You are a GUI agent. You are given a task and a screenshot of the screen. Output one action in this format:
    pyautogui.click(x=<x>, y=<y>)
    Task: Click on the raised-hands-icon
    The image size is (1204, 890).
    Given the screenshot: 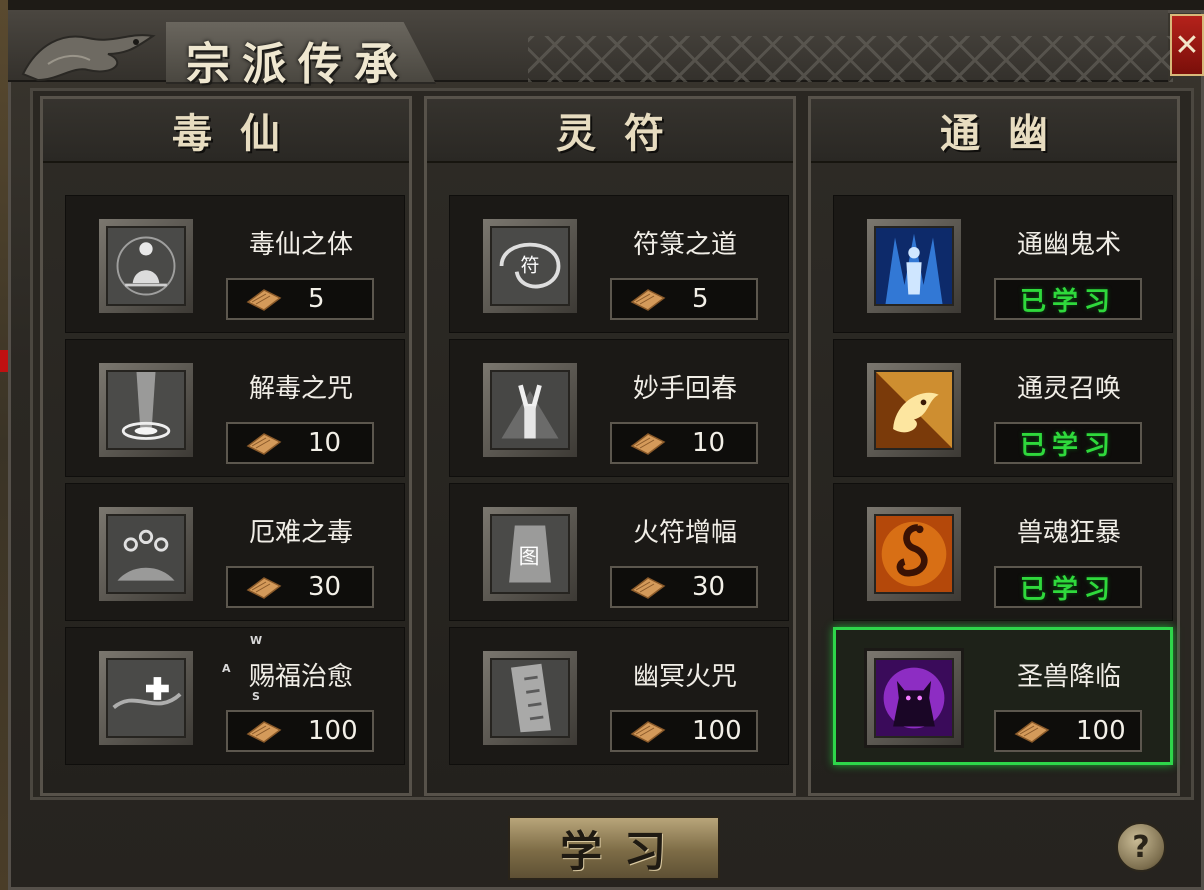 What is the action you would take?
    pyautogui.click(x=530, y=410)
    